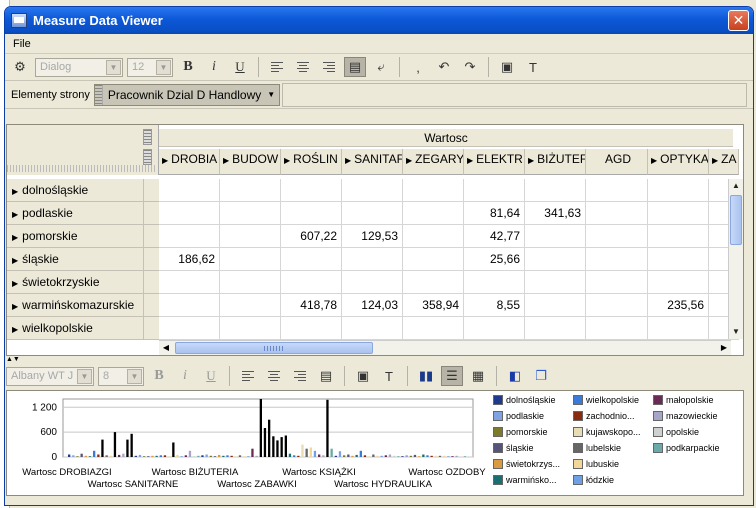  Describe the element at coordinates (311, 305) in the screenshot. I see `grid-cell: 418,78` at that location.